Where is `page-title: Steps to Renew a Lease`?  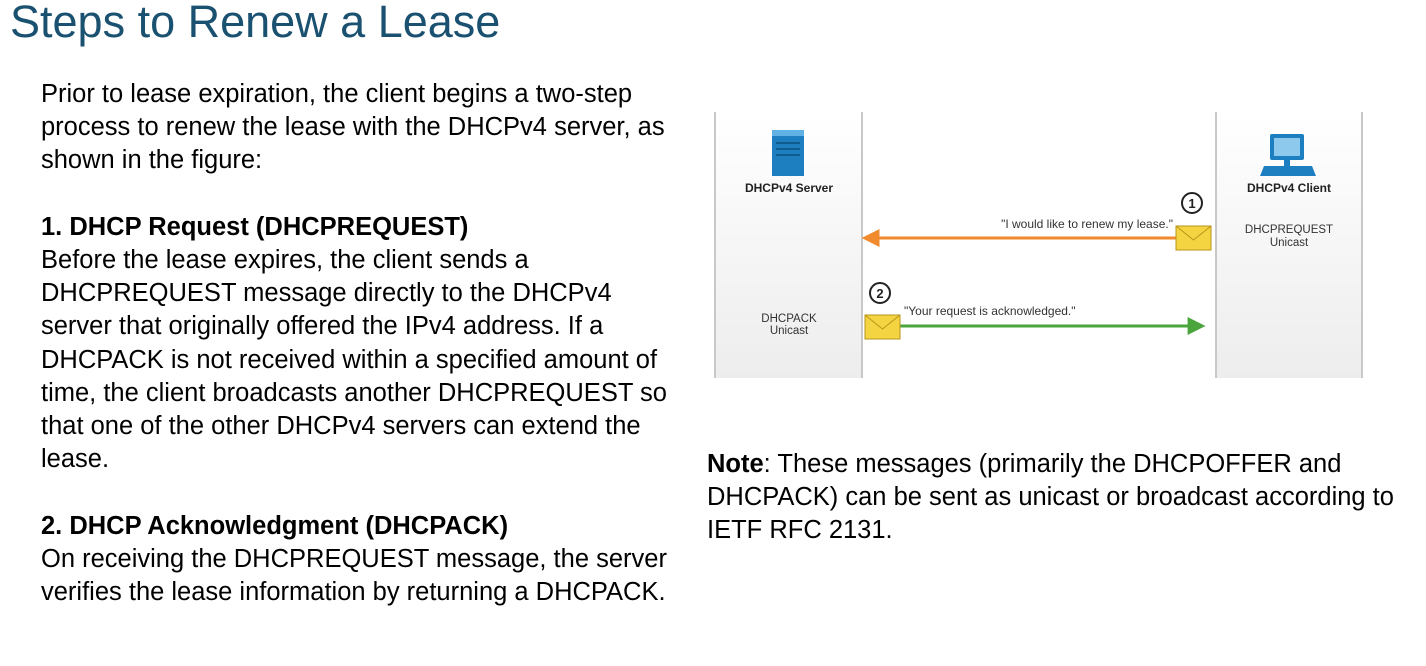 page-title: Steps to Renew a Lease is located at coordinates (255, 23).